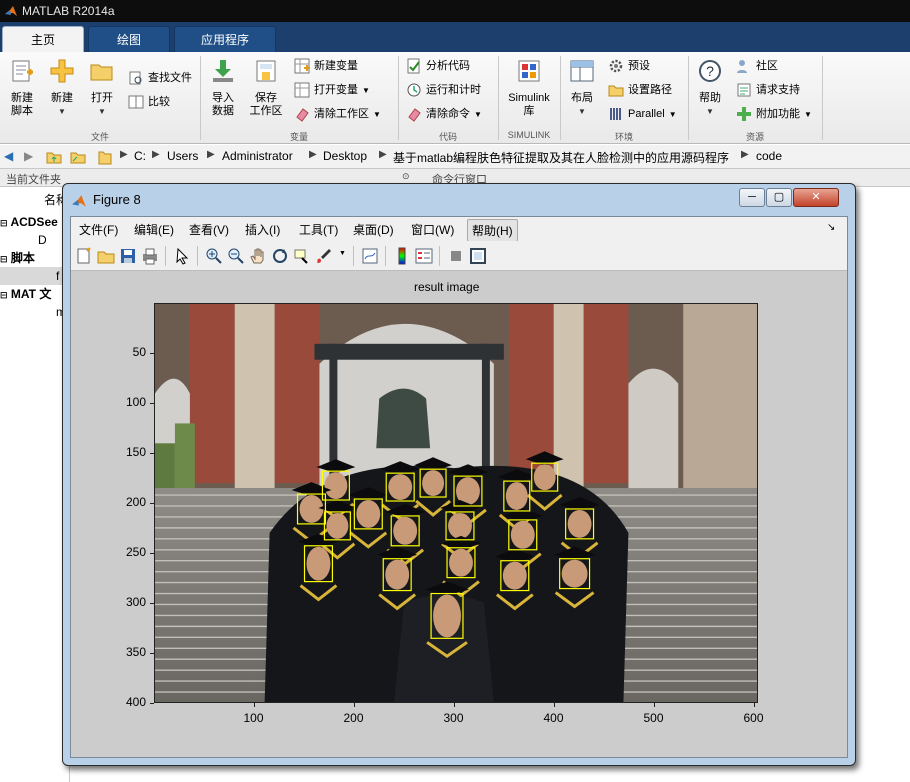  Describe the element at coordinates (492, 230) in the screenshot. I see `menu-help: 帮助(H)` at that location.